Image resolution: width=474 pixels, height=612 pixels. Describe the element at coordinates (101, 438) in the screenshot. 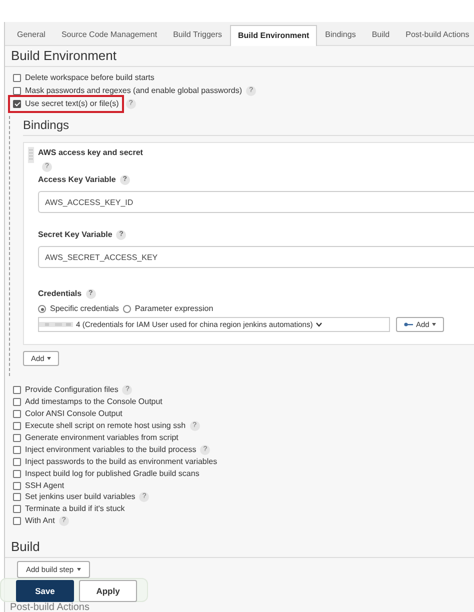

I see `option-label: Generate environment variables from script` at that location.